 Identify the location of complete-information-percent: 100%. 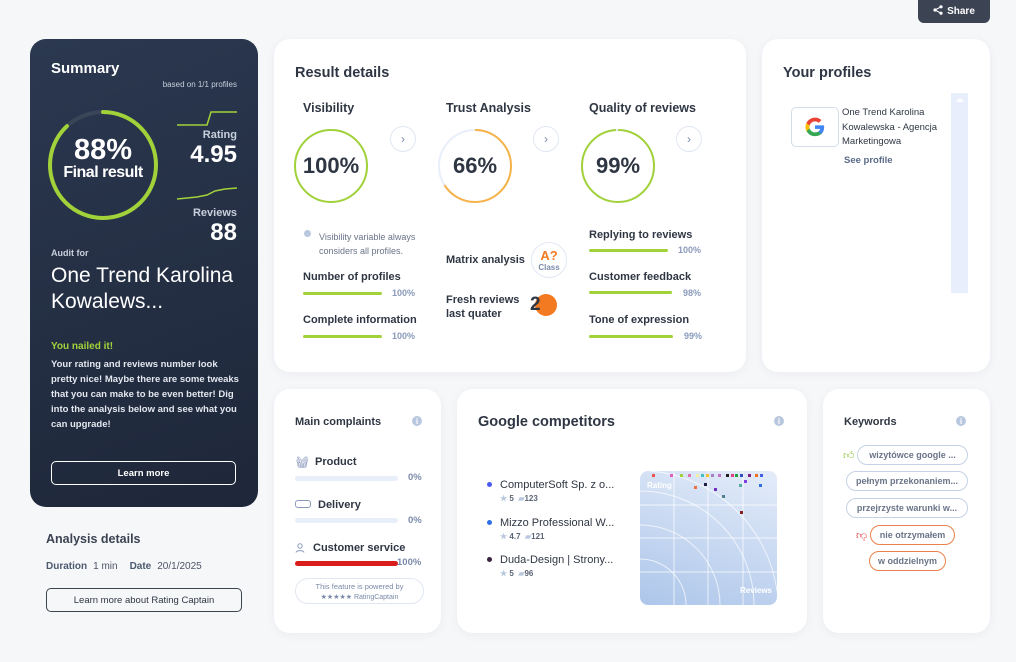
(404, 336).